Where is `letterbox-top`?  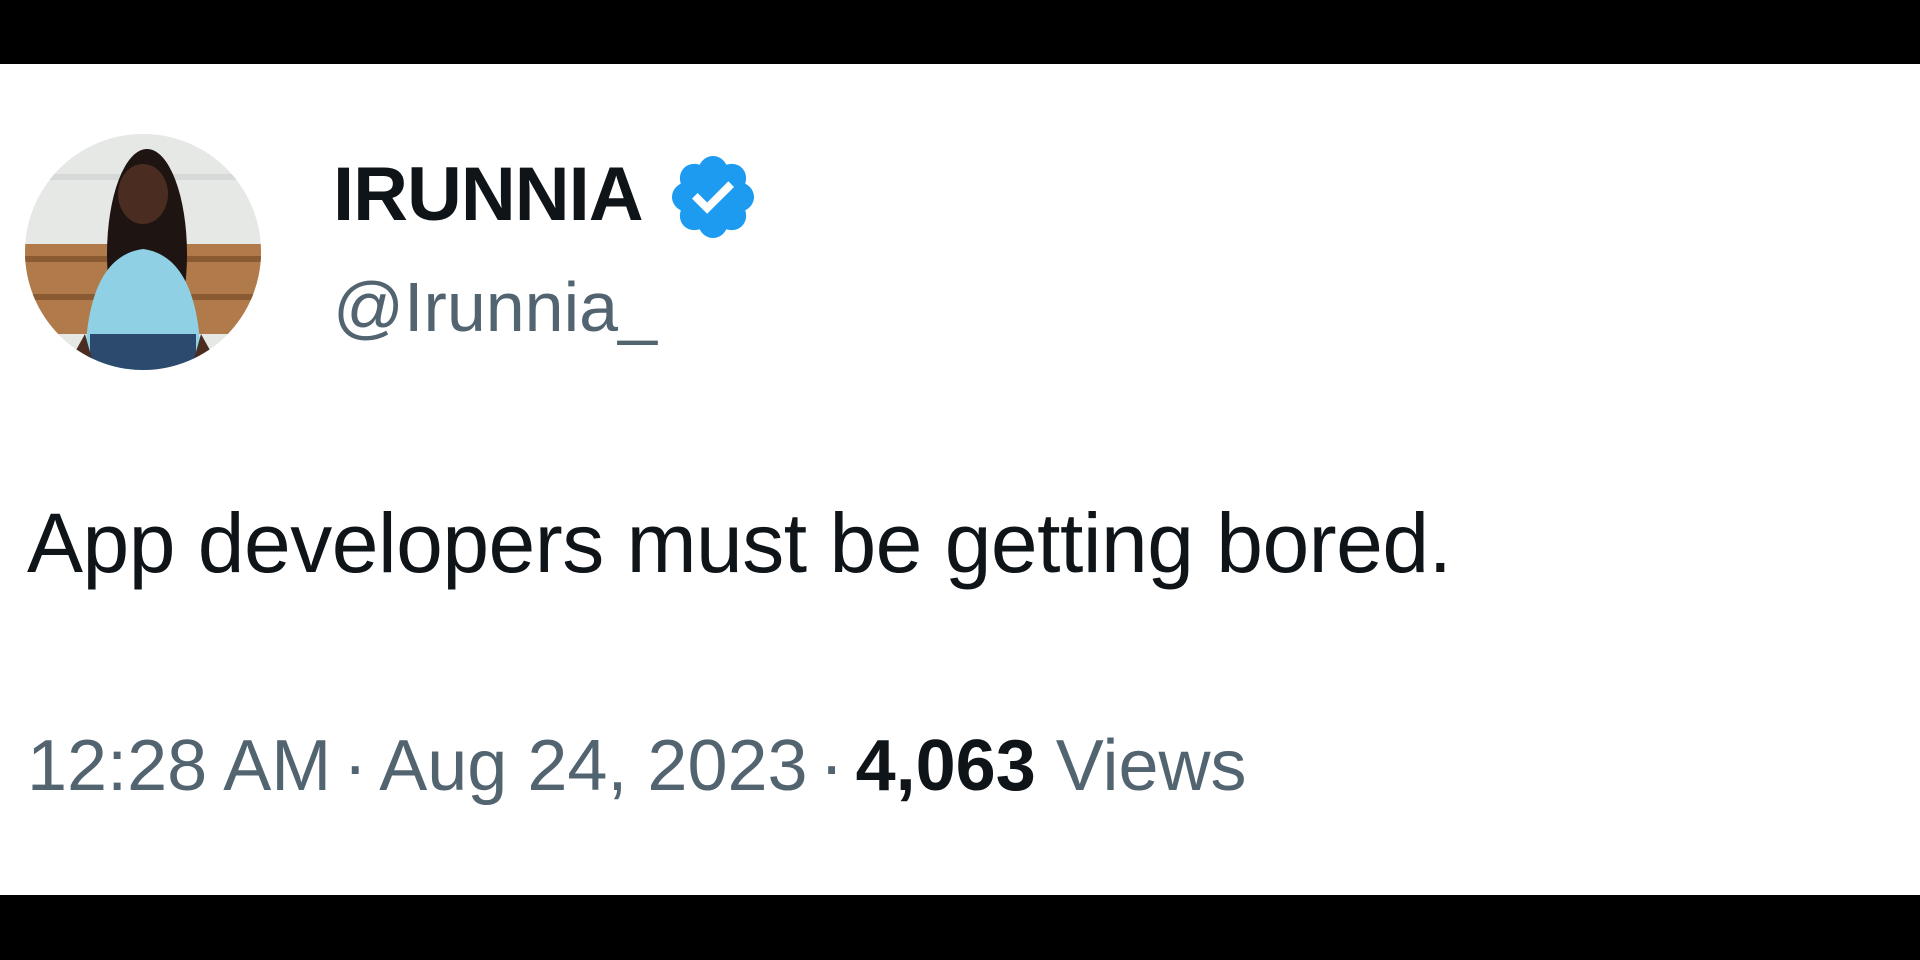
letterbox-top is located at coordinates (960, 32).